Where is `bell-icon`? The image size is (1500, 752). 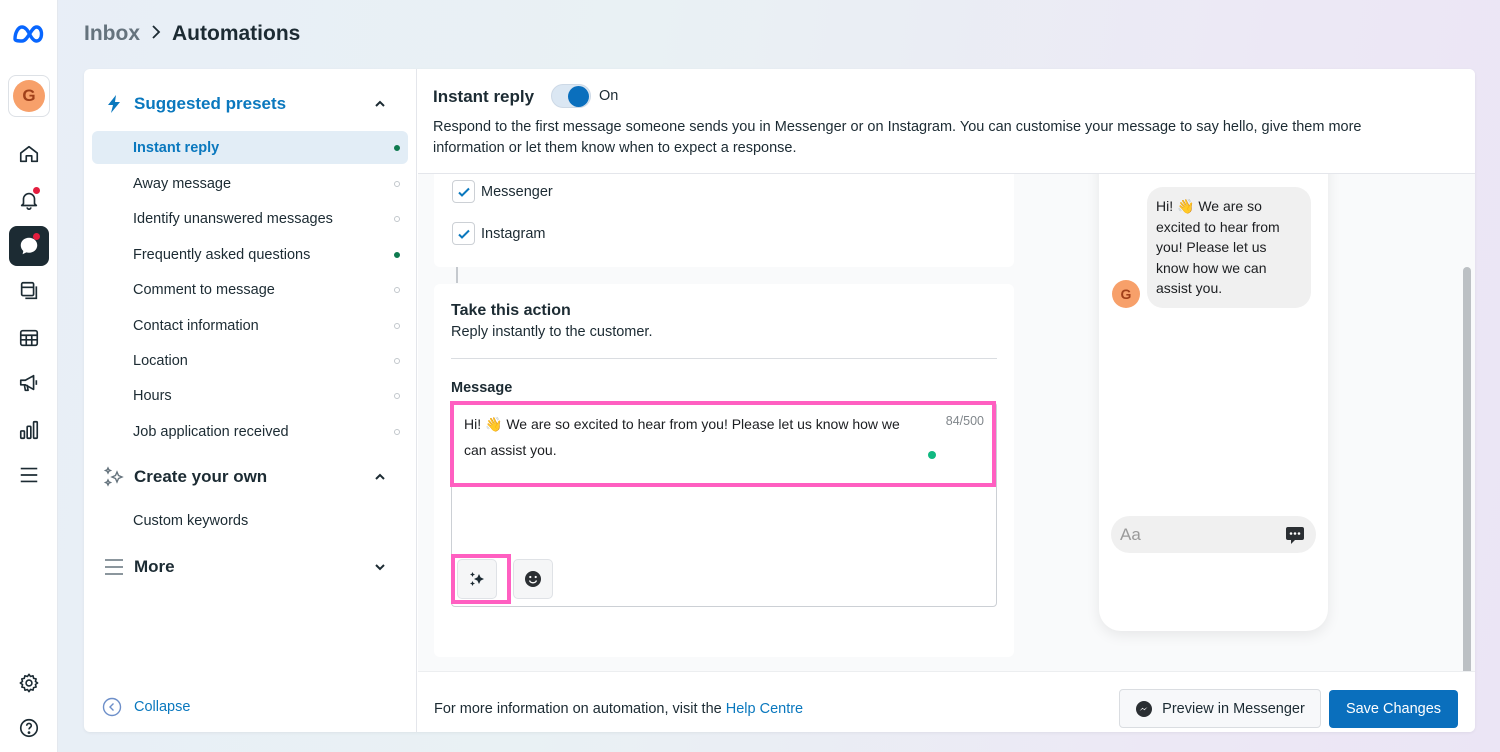
bell-icon is located at coordinates (29, 200).